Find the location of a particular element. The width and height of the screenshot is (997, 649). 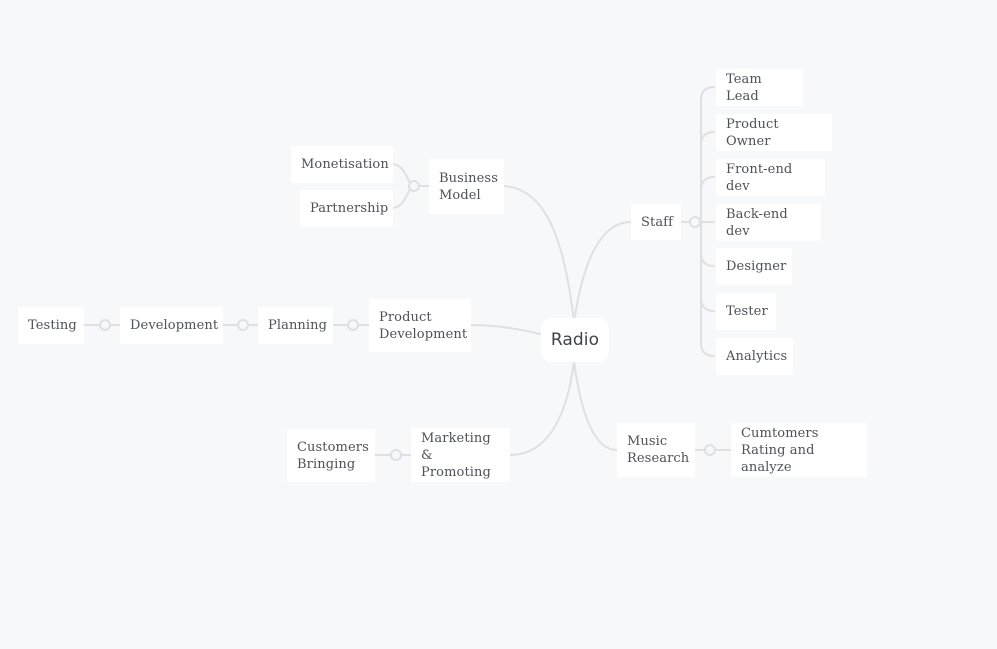

collapse-toggle-music-research is located at coordinates (710, 450).